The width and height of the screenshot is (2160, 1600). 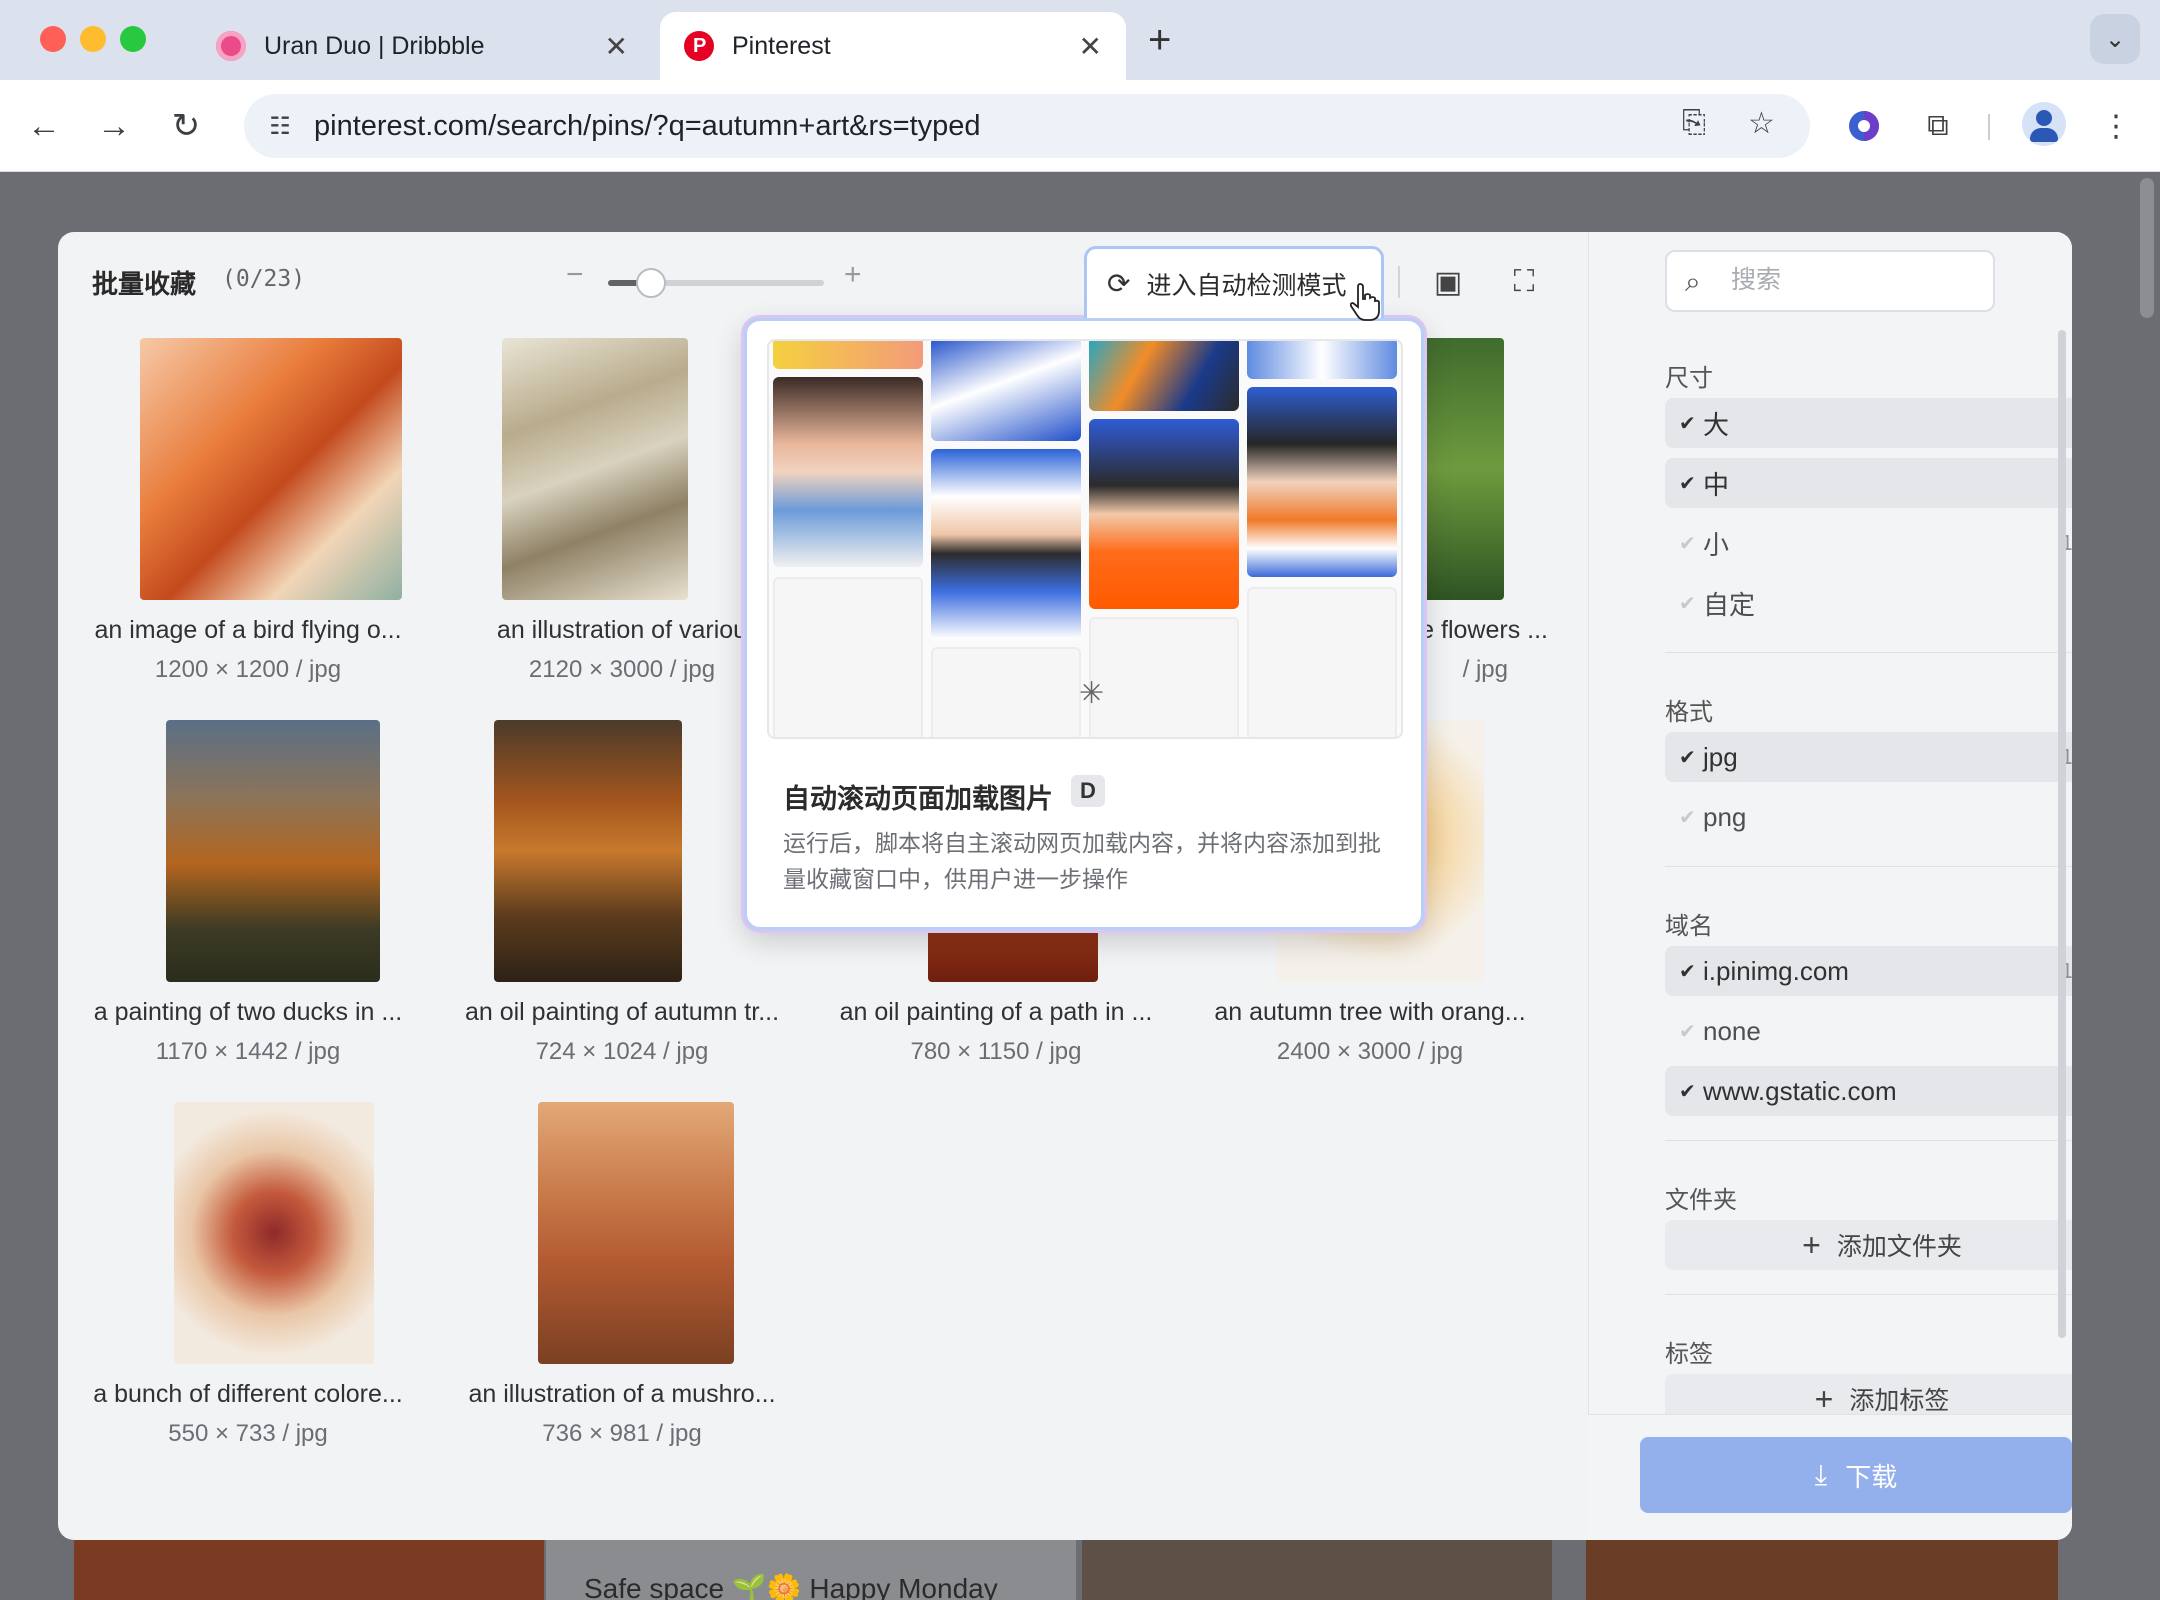 I want to click on selection-count: (0/23), so click(x=264, y=279).